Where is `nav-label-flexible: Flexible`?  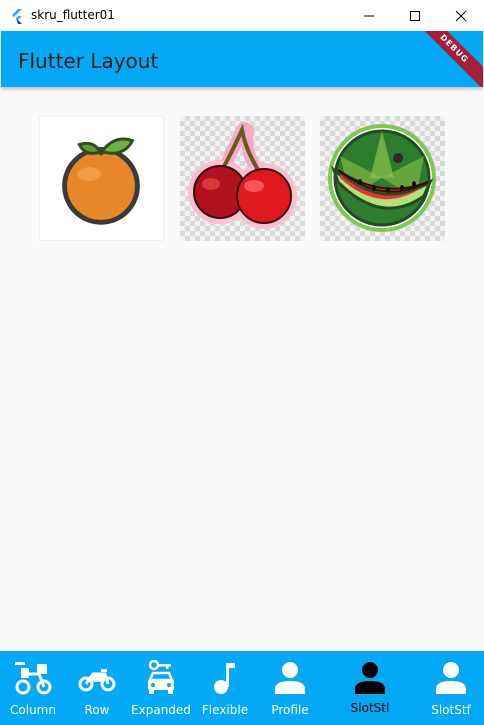 nav-label-flexible: Flexible is located at coordinates (225, 710).